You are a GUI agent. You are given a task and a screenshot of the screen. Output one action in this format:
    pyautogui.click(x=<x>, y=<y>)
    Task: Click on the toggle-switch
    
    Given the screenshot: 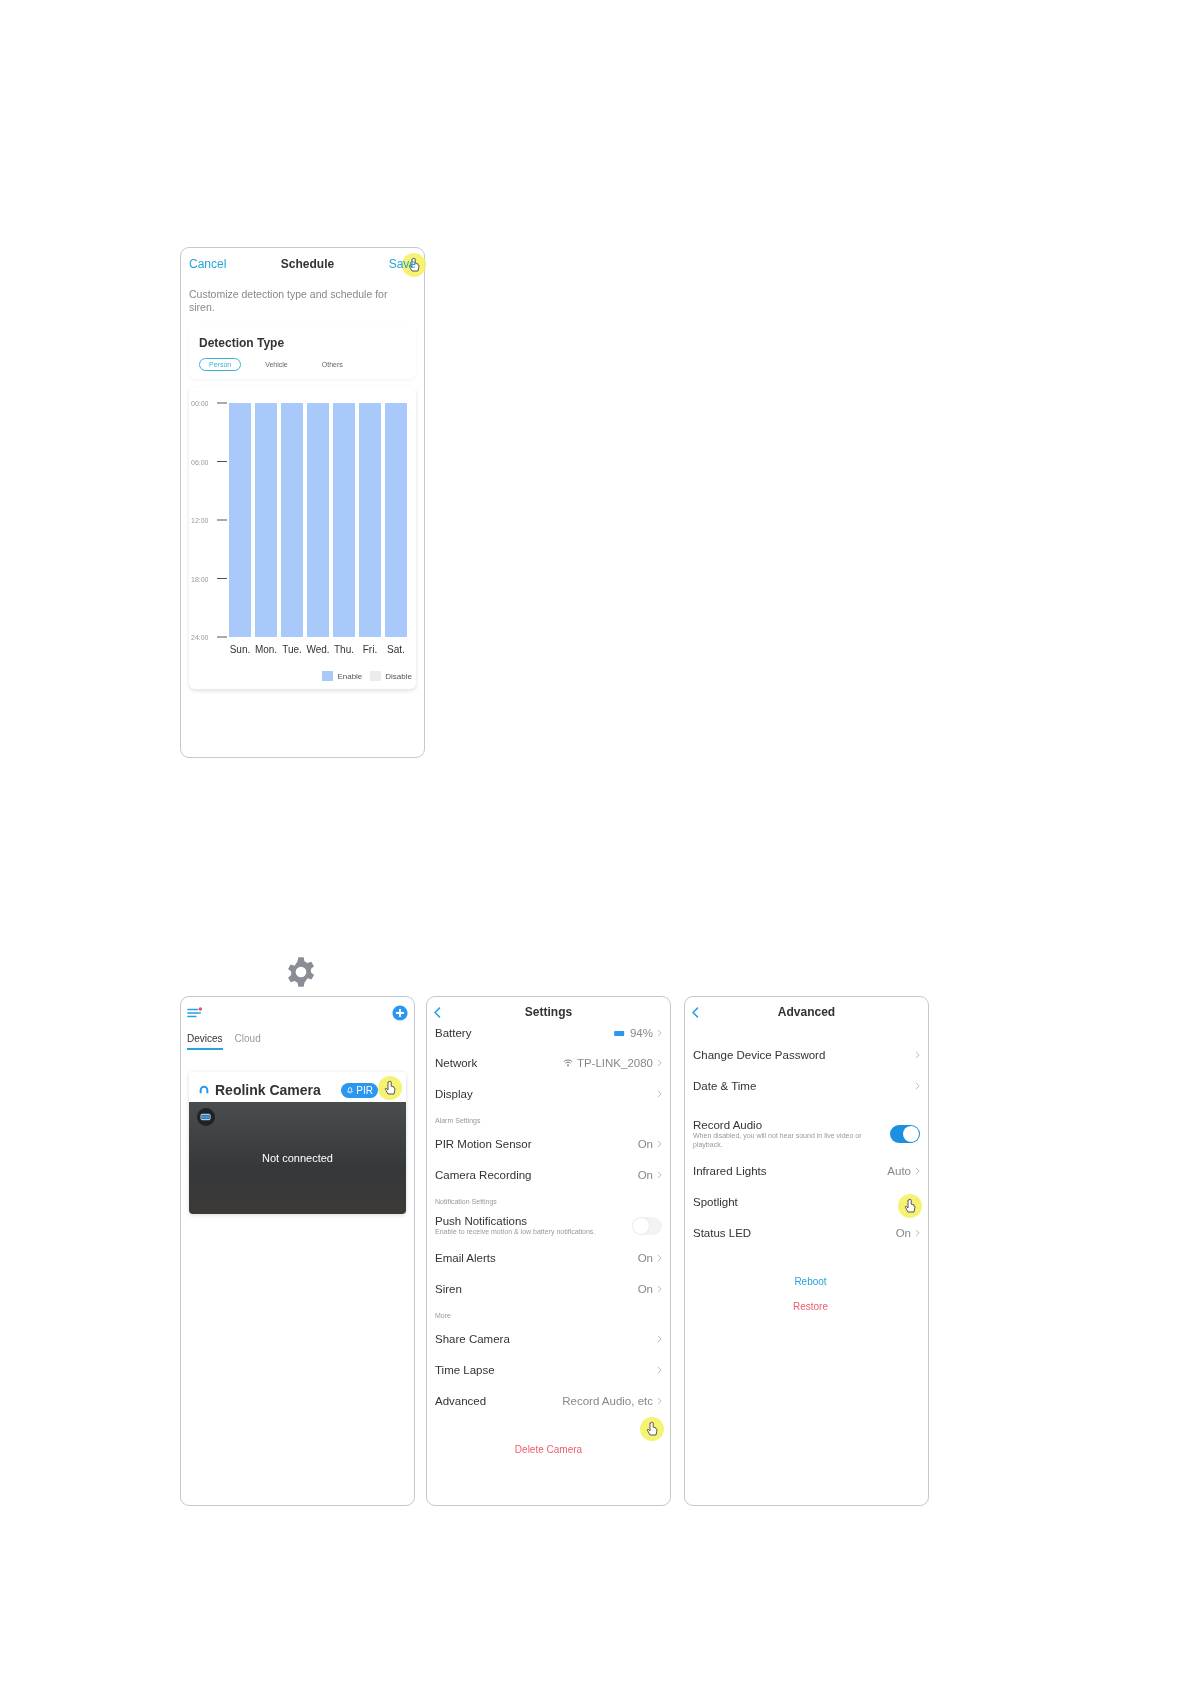 What is the action you would take?
    pyautogui.click(x=905, y=1134)
    